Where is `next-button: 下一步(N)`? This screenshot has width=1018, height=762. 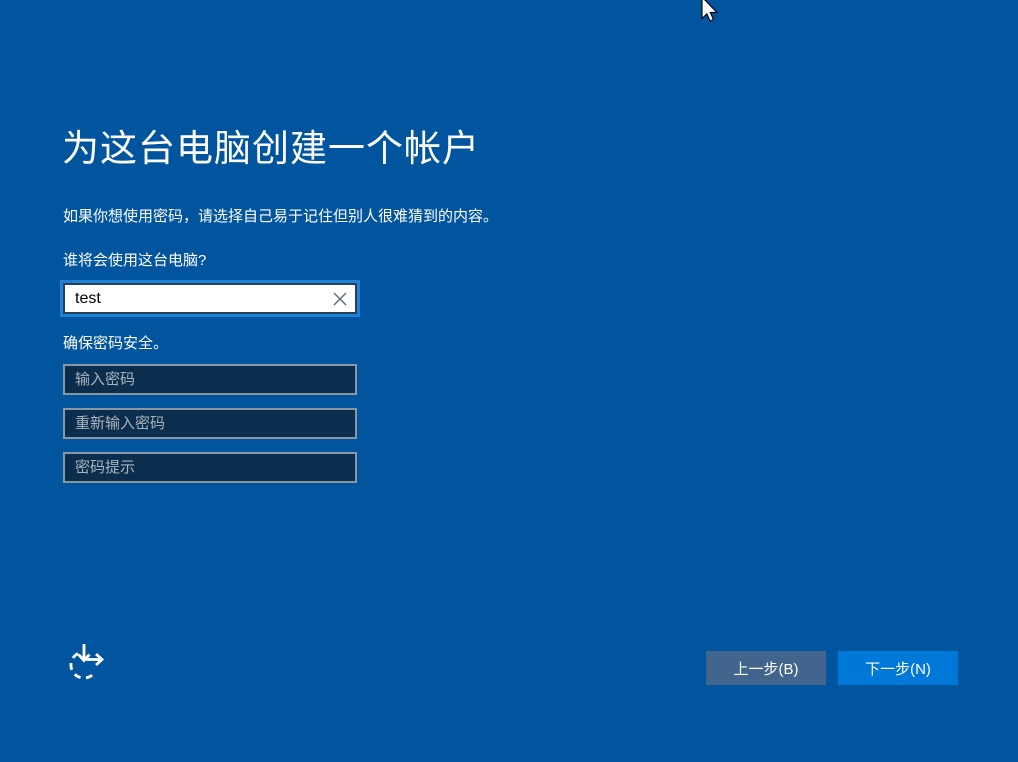
next-button: 下一步(N) is located at coordinates (898, 668).